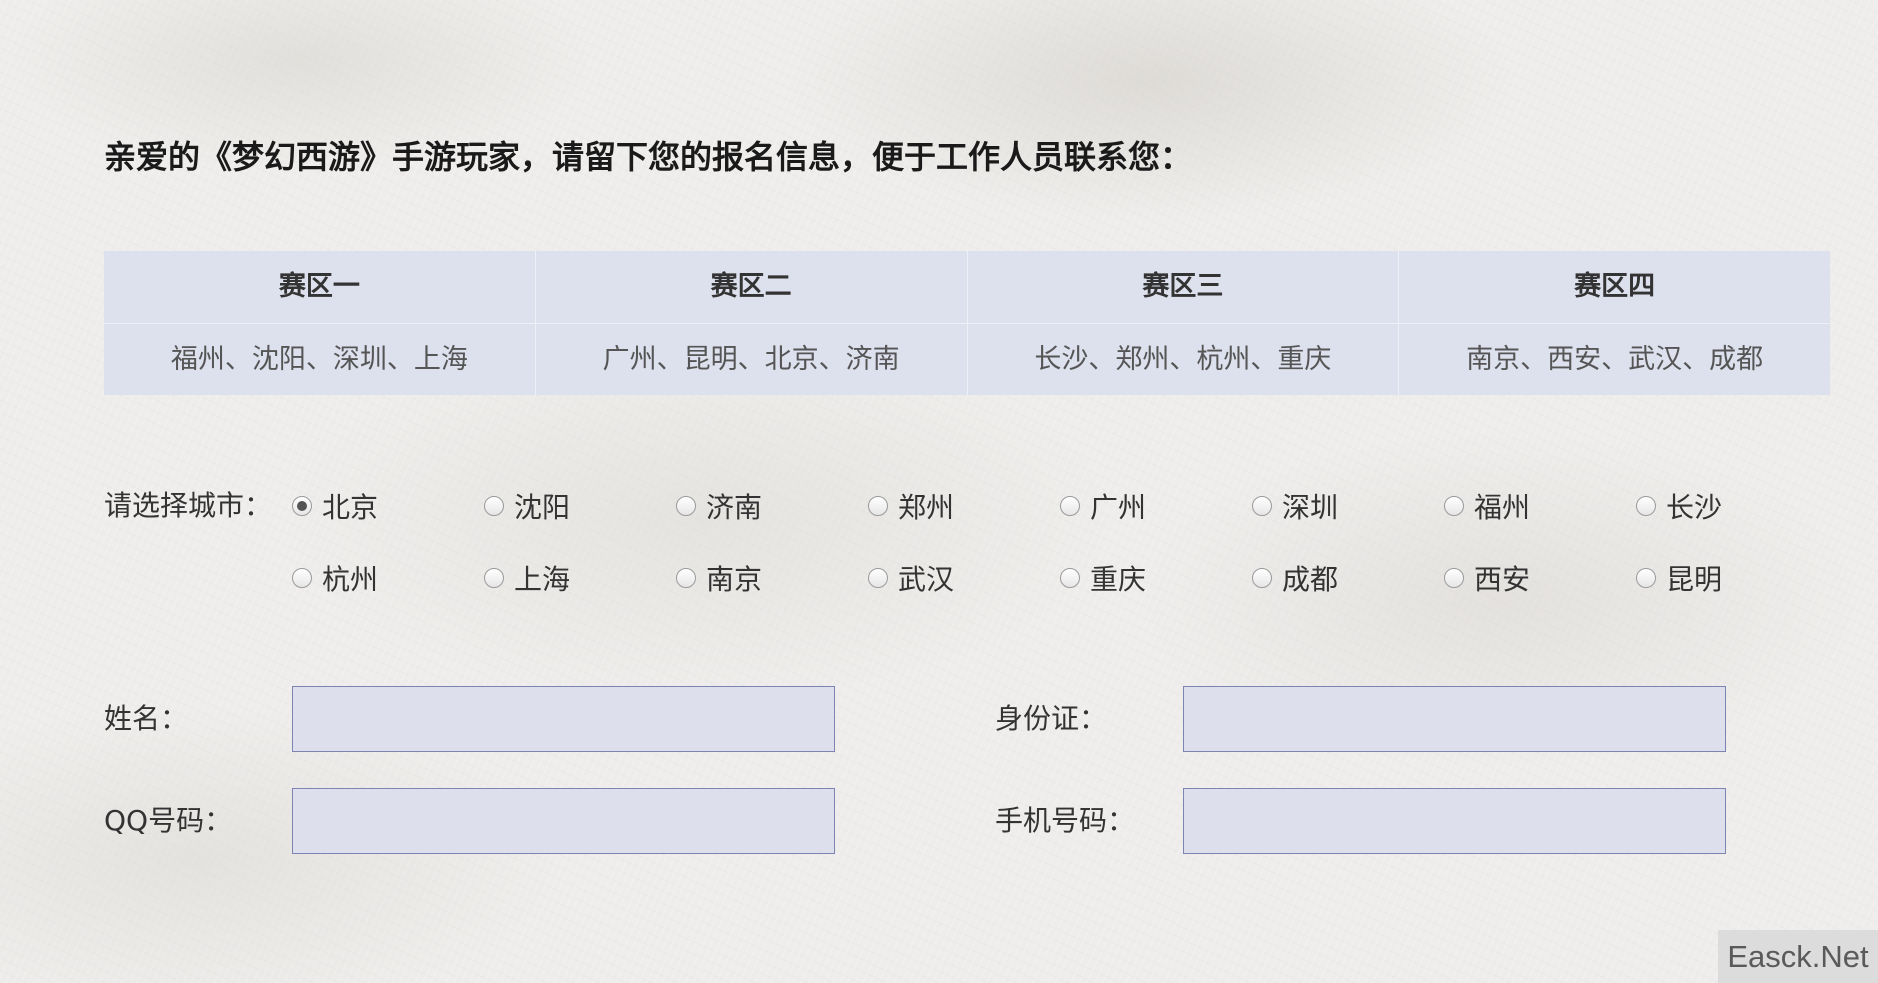 This screenshot has height=983, width=1878. I want to click on name-label: 姓名：, so click(146, 718).